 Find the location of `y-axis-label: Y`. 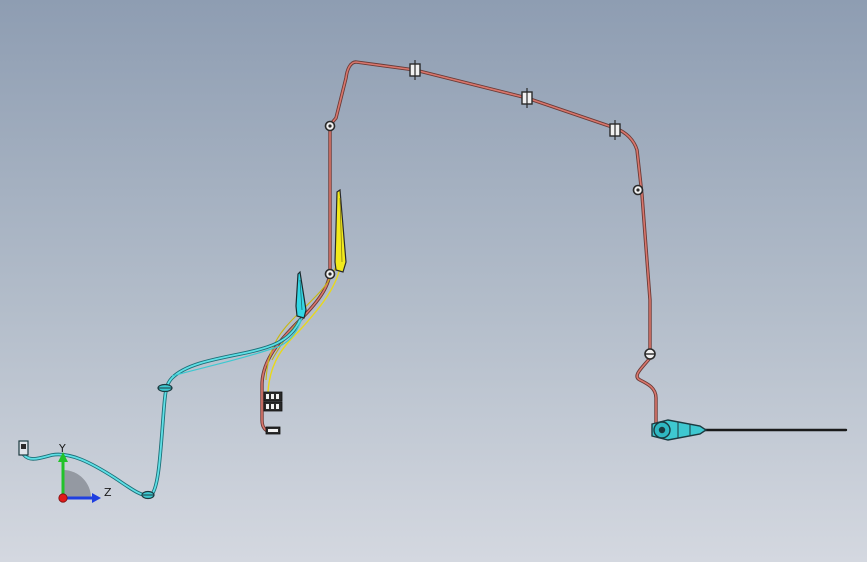

y-axis-label: Y is located at coordinates (62, 448).